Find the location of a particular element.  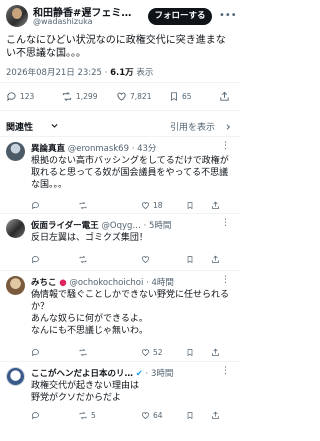

repost-action: 5 is located at coordinates (87, 415).